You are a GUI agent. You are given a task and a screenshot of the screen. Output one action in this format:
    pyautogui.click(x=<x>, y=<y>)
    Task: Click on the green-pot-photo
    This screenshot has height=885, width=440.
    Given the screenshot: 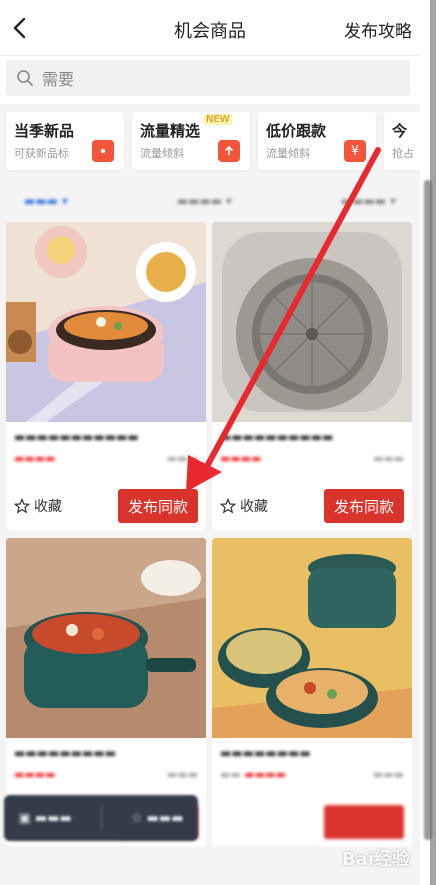 What is the action you would take?
    pyautogui.click(x=106, y=638)
    